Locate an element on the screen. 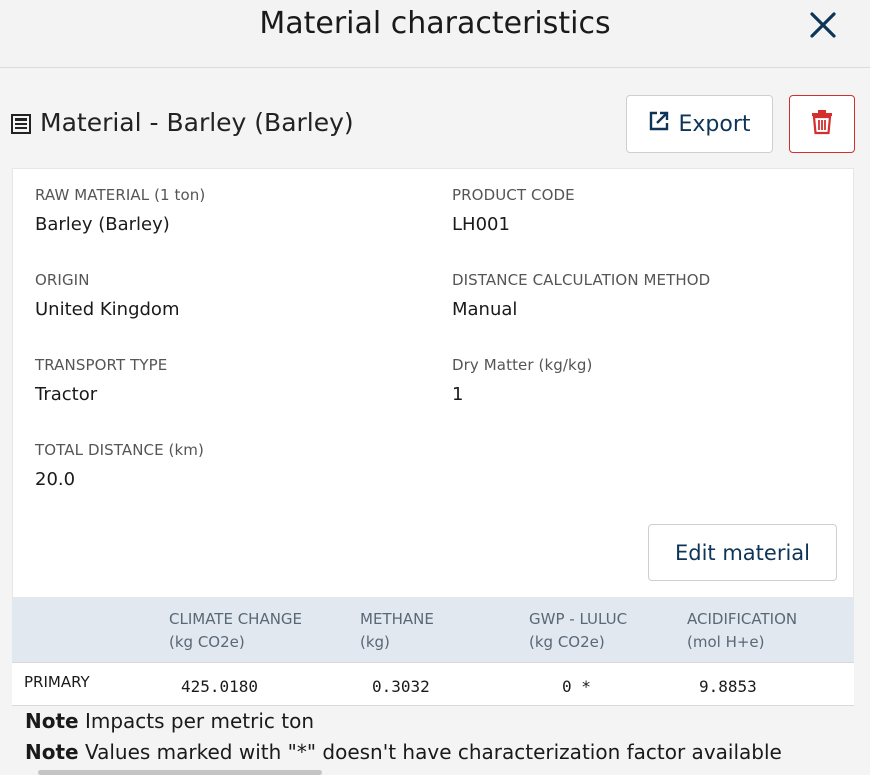  row-label: PRIMARY is located at coordinates (57, 682).